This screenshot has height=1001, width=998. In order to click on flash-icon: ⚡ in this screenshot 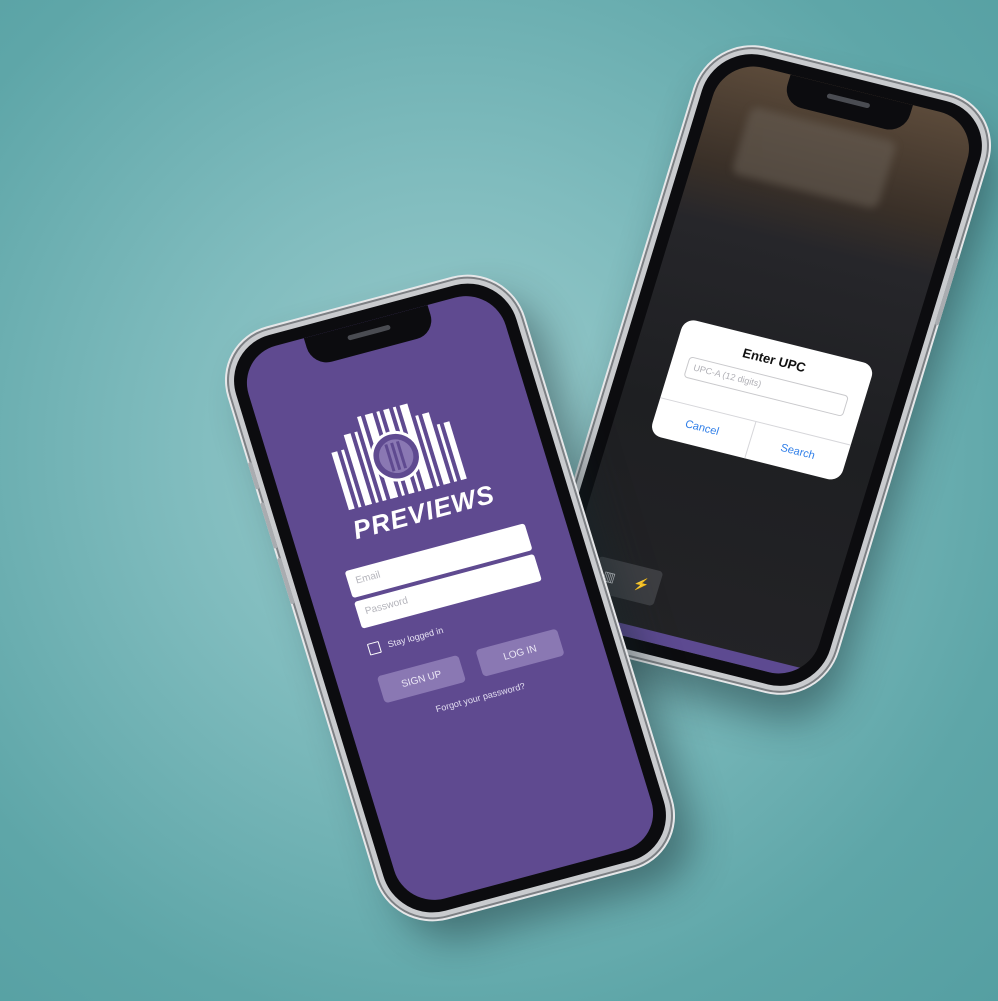, I will do `click(641, 584)`.